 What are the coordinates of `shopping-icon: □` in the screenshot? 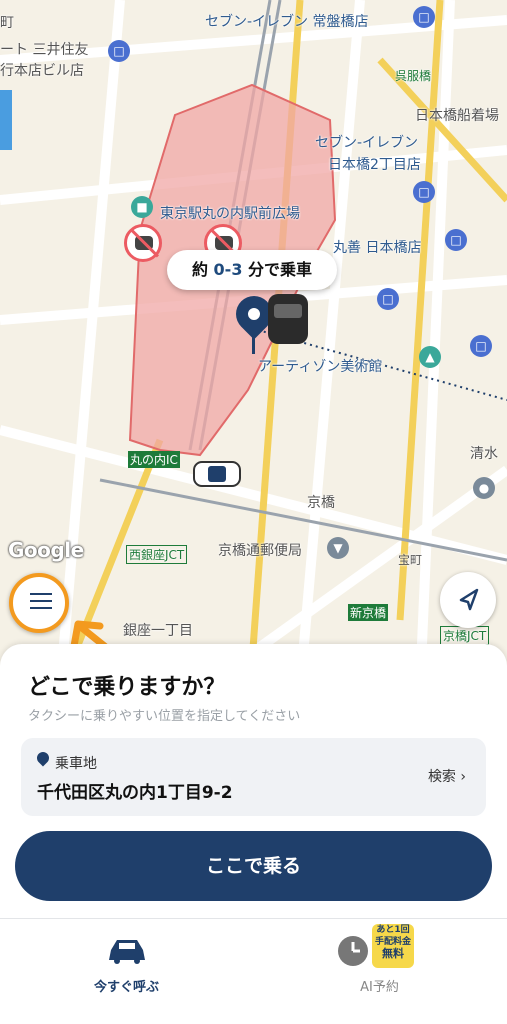 It's located at (456, 240).